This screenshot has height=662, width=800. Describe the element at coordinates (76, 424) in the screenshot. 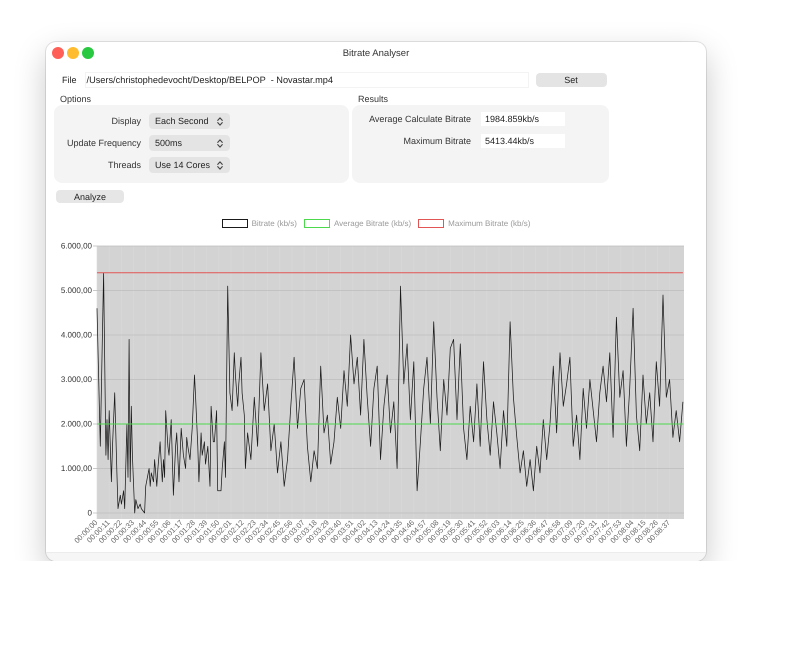

I see `y-axis-label: 2.000,00` at that location.